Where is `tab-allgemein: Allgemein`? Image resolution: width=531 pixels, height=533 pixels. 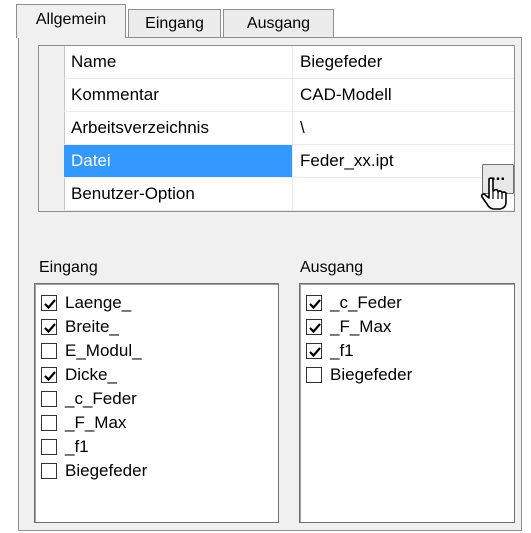
tab-allgemein: Allgemein is located at coordinates (71, 21).